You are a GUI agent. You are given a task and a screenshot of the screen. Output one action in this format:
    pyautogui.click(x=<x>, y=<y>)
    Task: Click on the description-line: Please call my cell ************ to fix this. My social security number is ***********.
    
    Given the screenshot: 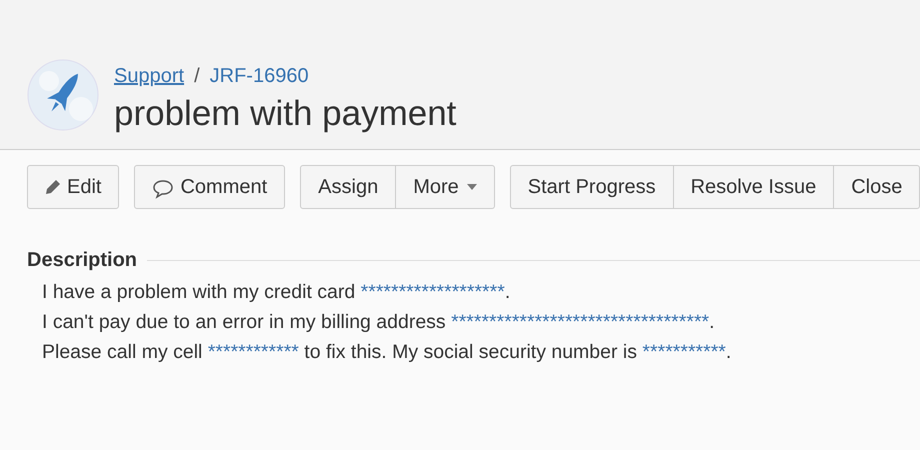 What is the action you would take?
    pyautogui.click(x=387, y=352)
    